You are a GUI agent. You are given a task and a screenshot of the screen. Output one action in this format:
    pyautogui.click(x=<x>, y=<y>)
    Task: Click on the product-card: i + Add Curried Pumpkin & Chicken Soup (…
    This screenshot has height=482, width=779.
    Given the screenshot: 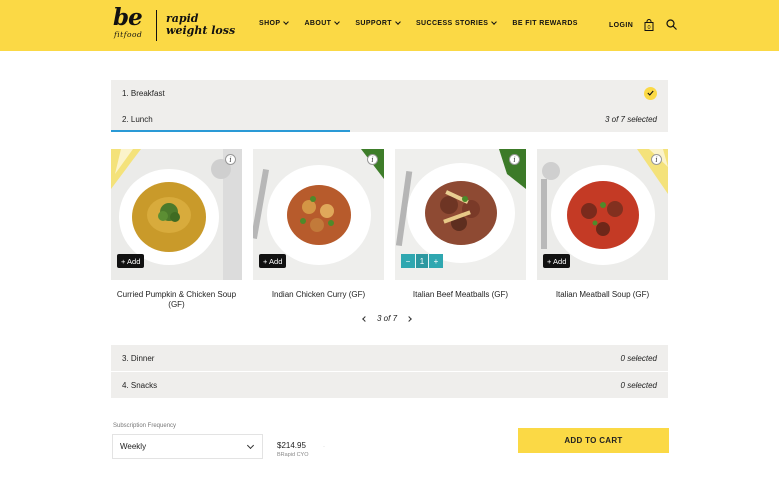 What is the action you would take?
    pyautogui.click(x=176, y=229)
    